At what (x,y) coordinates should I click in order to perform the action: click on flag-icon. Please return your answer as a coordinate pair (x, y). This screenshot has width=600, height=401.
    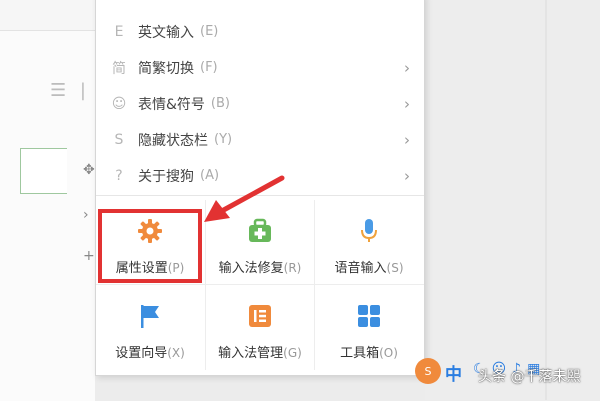
    Looking at the image, I should click on (150, 316).